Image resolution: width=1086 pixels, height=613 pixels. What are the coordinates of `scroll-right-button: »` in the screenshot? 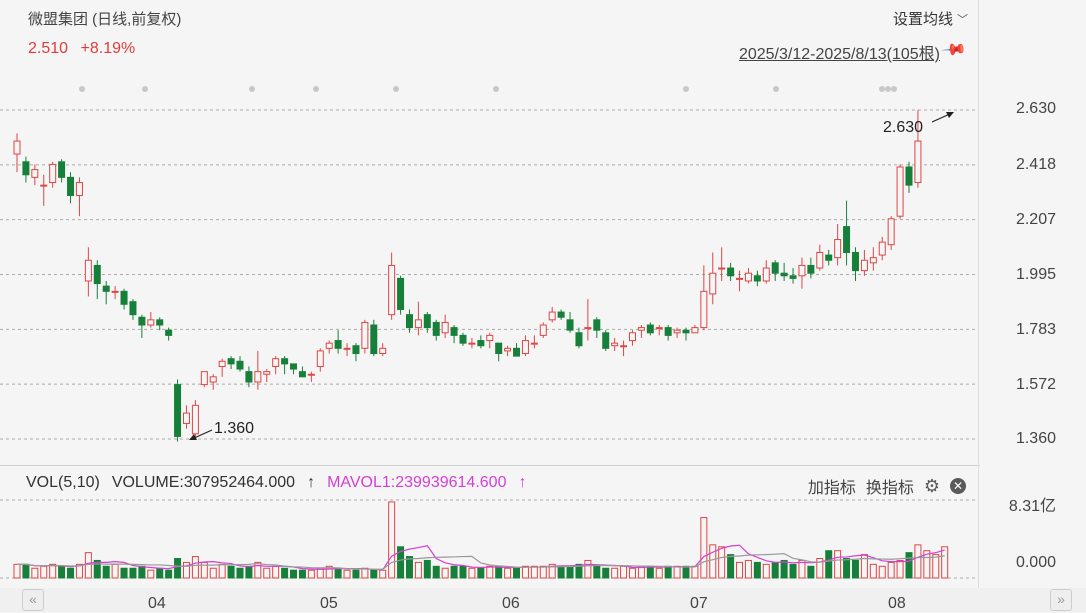 It's located at (1061, 600).